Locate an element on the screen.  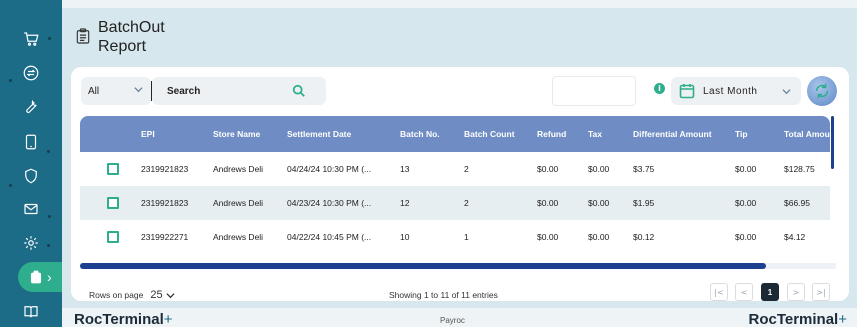
rows-per-page: Rows on page 25 is located at coordinates (132, 295).